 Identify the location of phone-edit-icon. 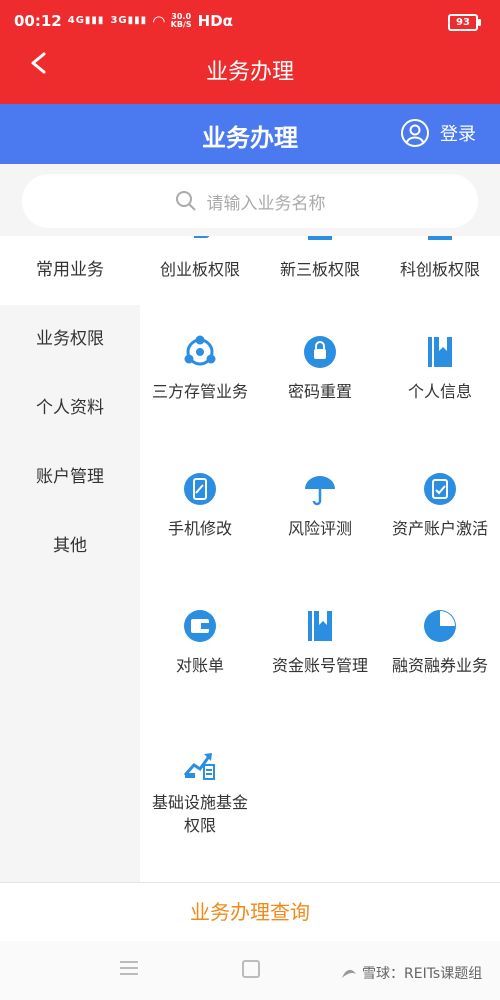
(200, 489).